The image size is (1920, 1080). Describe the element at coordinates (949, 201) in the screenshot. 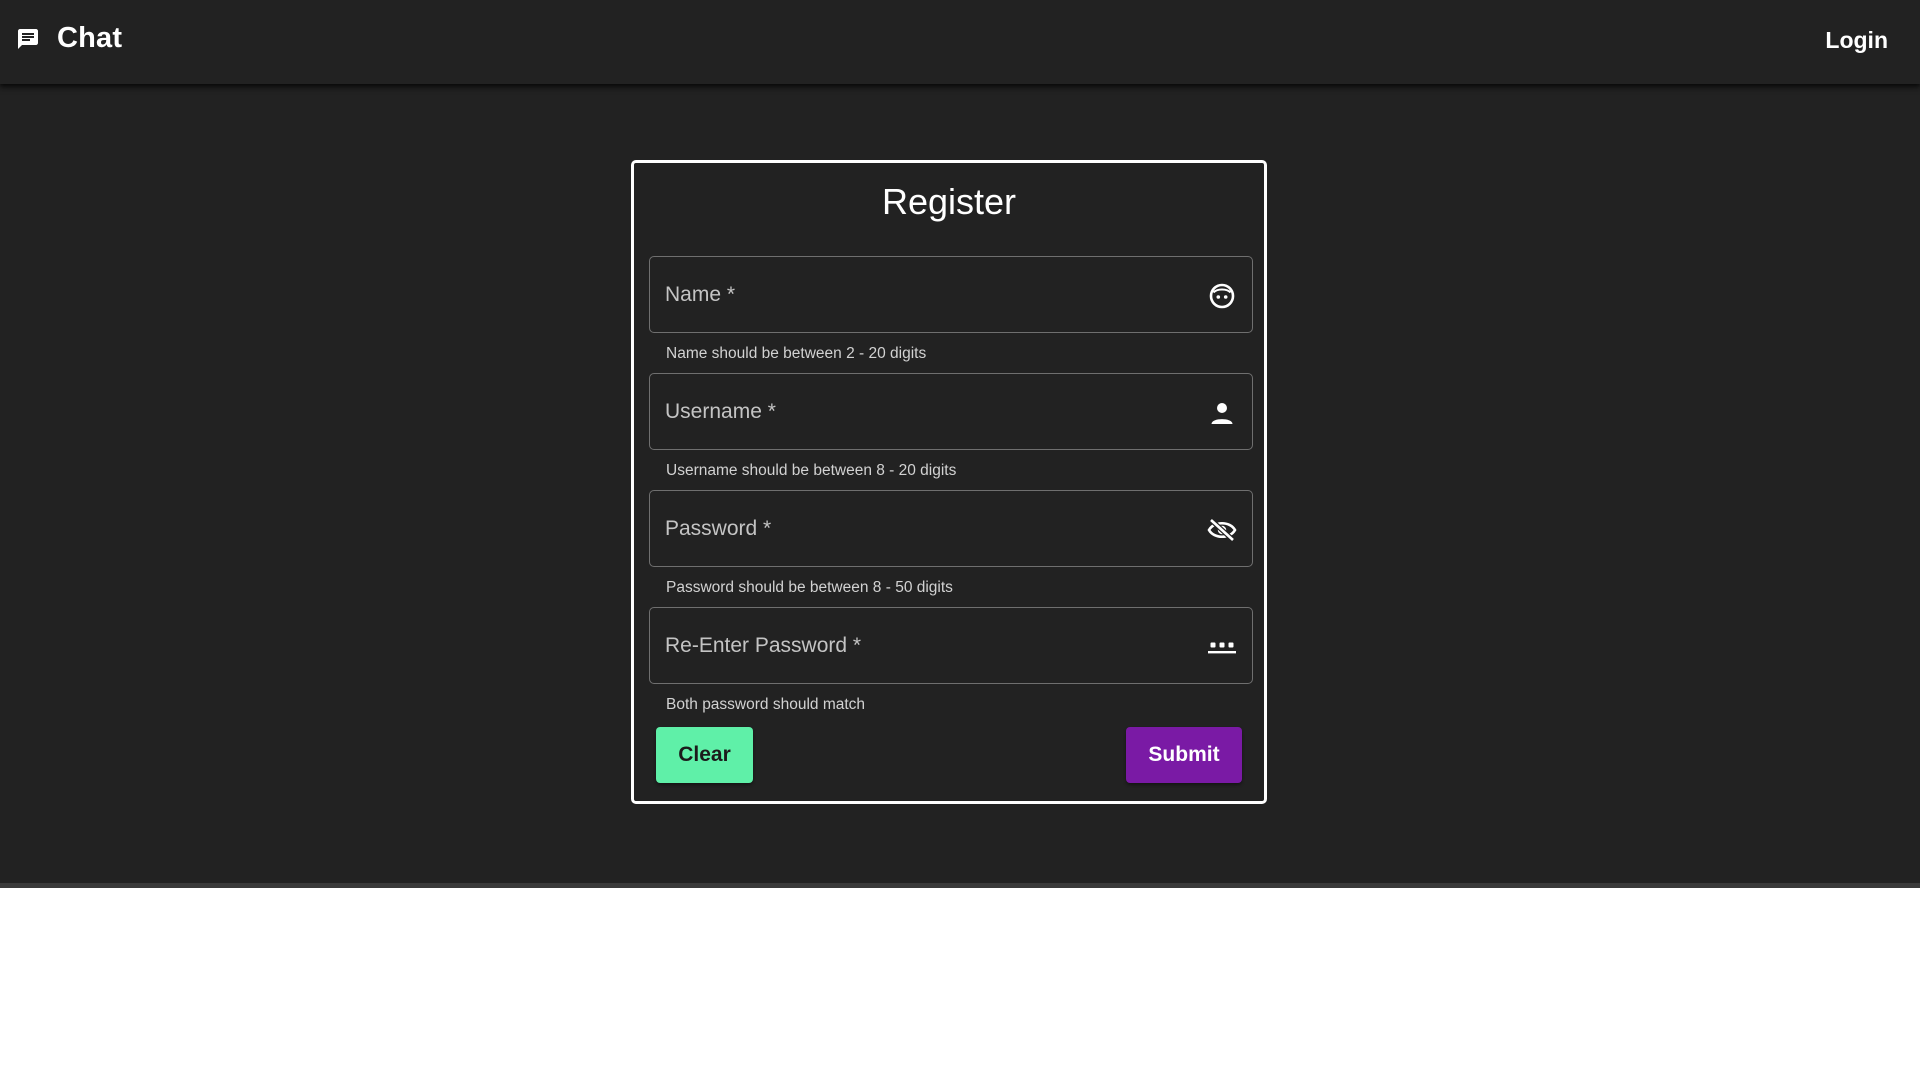

I see `register-title: Register` at that location.